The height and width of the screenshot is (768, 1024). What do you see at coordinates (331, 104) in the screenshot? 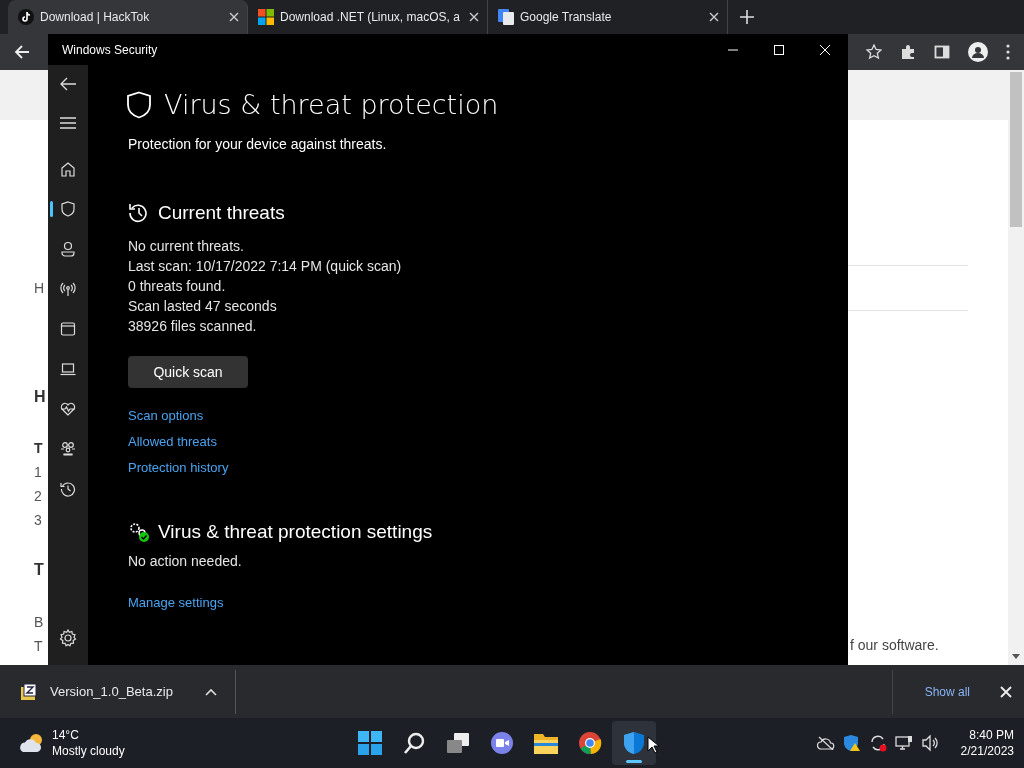
I see `page-heading: Virus & threat protection` at bounding box center [331, 104].